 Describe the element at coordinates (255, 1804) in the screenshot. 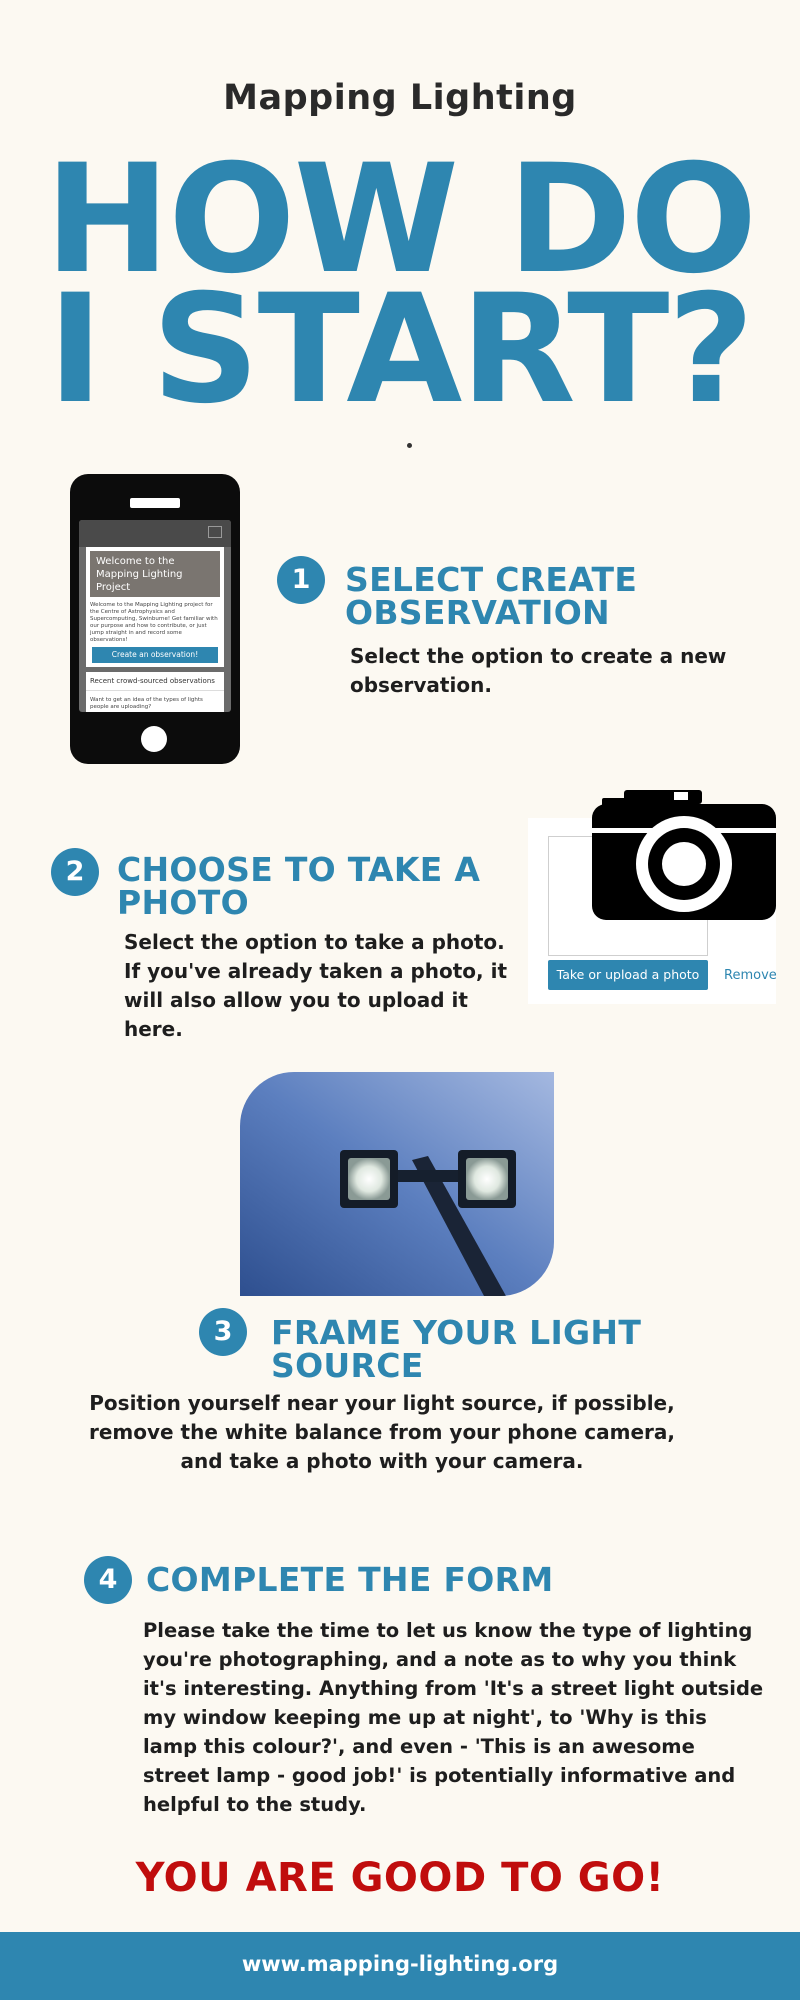

I see `step-text-line: helpful to the study.` at that location.